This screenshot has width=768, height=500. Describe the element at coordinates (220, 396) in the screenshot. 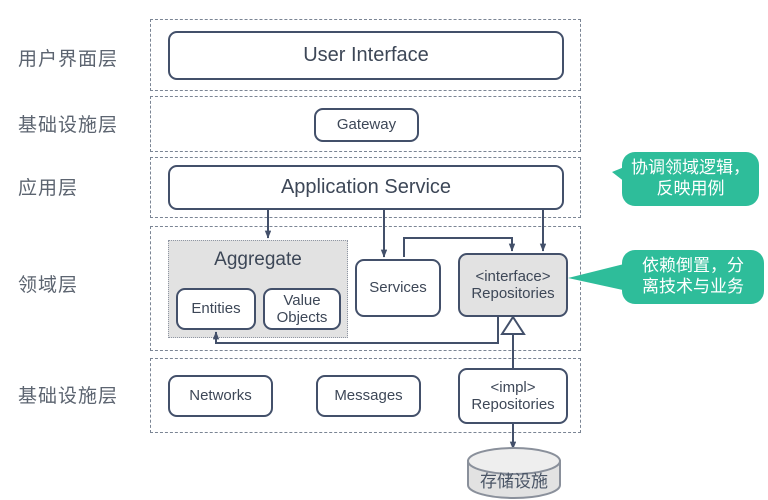

I see `node-networks: Networks` at that location.